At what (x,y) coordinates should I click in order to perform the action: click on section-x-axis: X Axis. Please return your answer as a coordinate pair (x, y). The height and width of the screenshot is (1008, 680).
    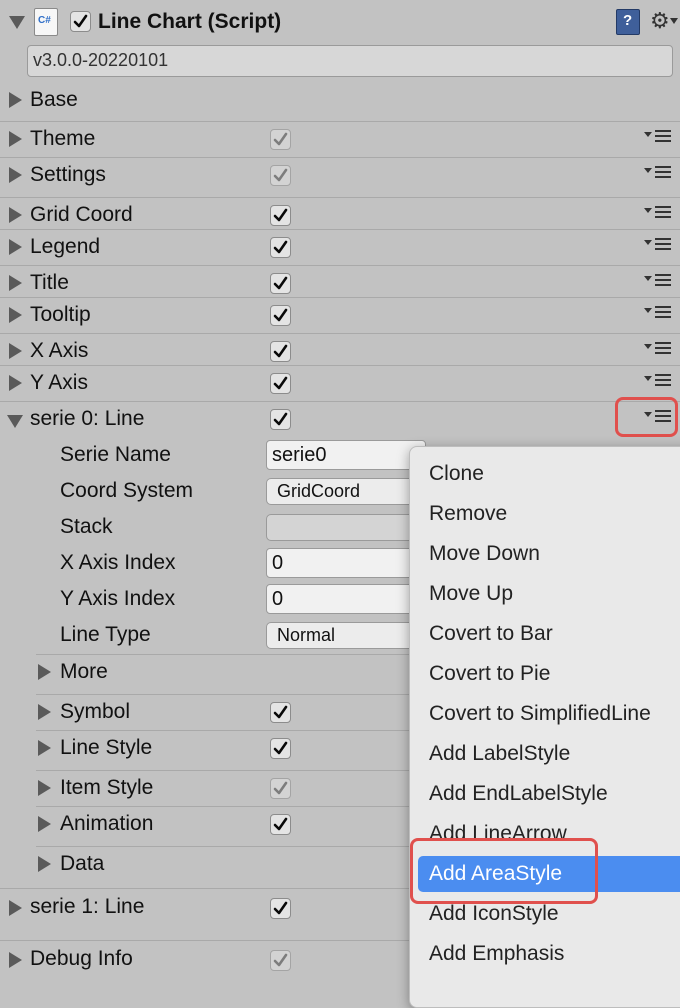
    Looking at the image, I should click on (340, 352).